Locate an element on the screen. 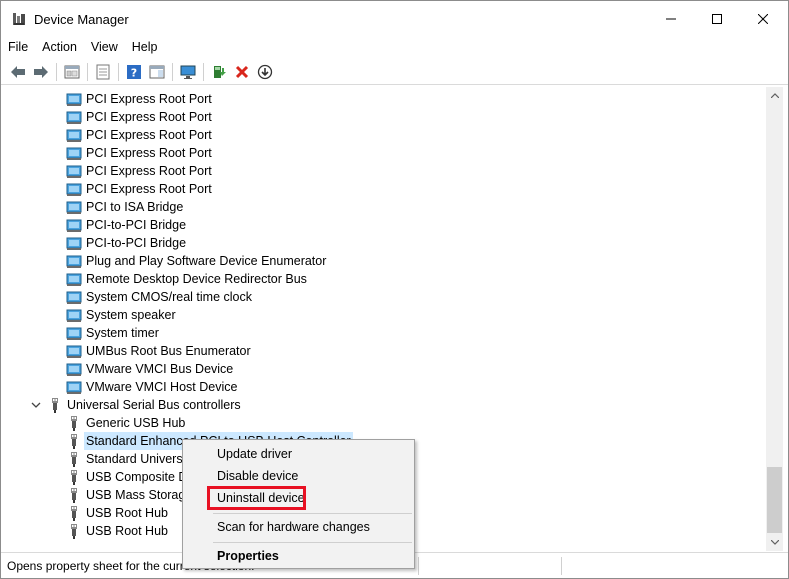 This screenshot has height=579, width=789. minimize-button is located at coordinates (671, 19).